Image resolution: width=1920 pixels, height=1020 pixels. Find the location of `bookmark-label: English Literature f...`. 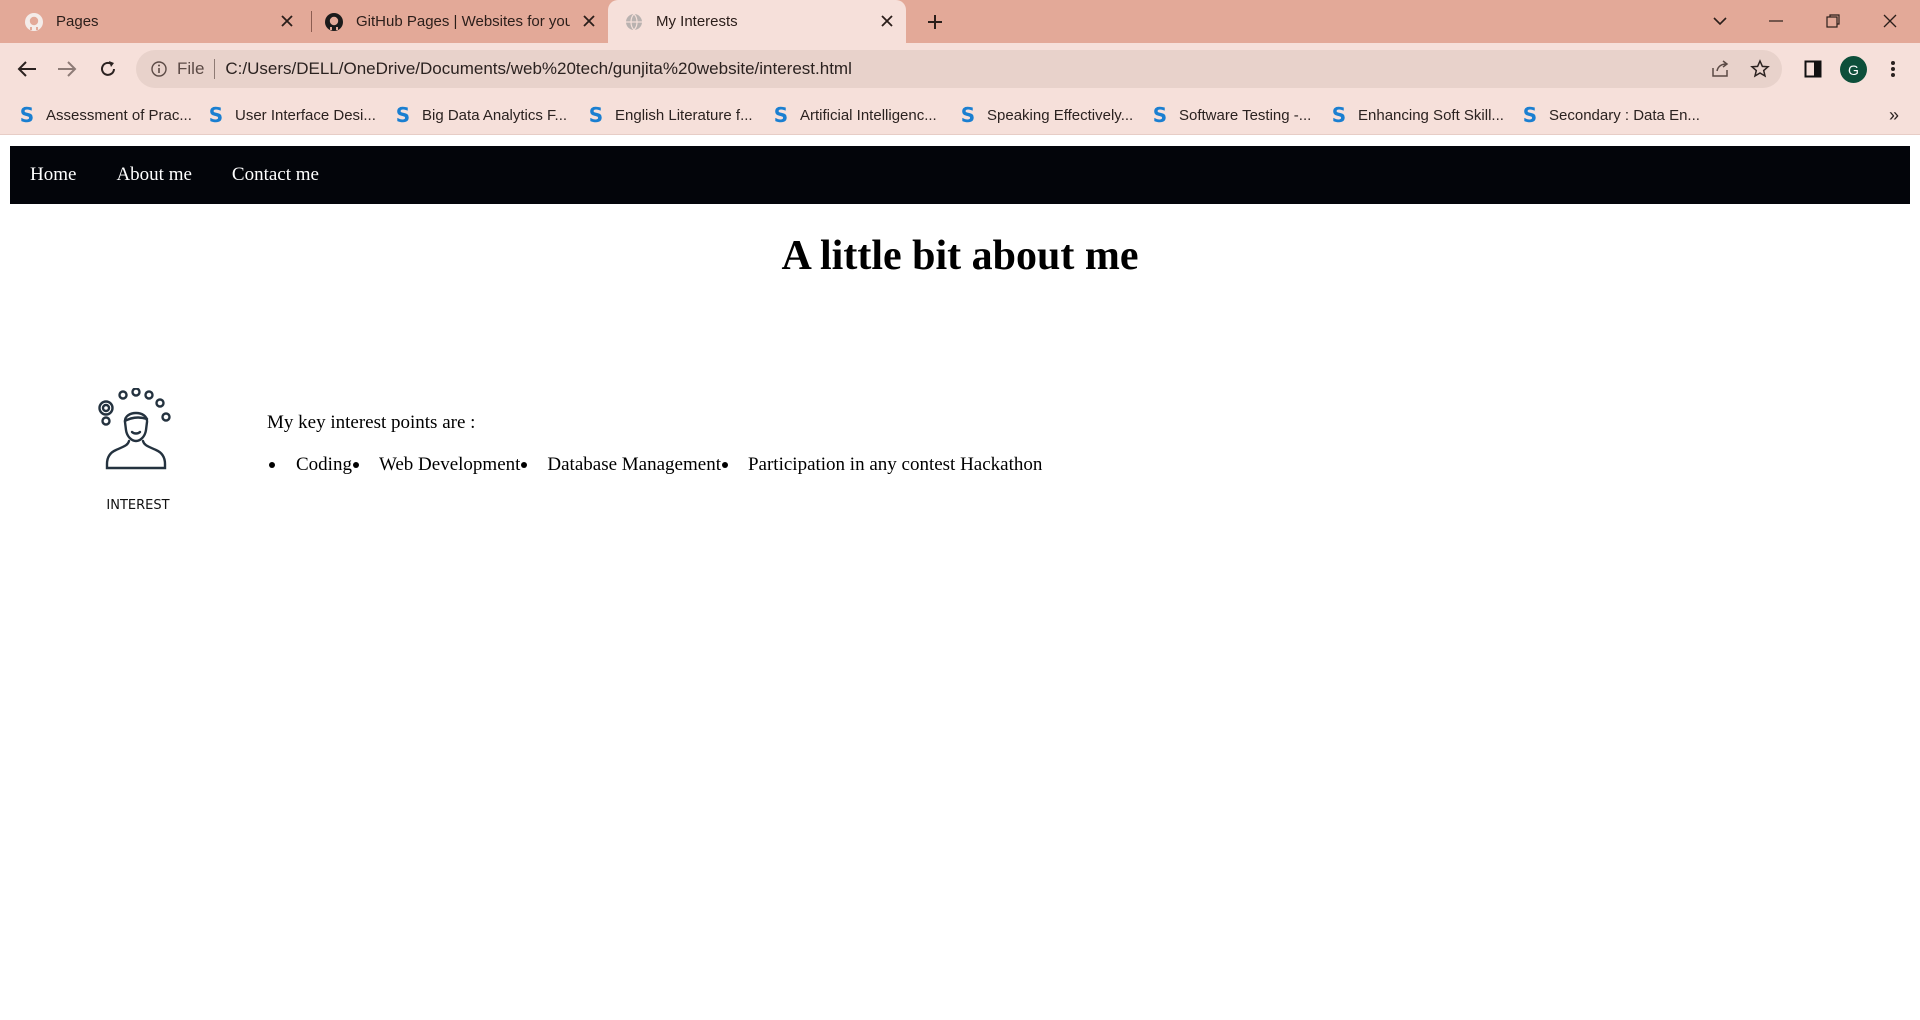

bookmark-label: English Literature f... is located at coordinates (684, 115).